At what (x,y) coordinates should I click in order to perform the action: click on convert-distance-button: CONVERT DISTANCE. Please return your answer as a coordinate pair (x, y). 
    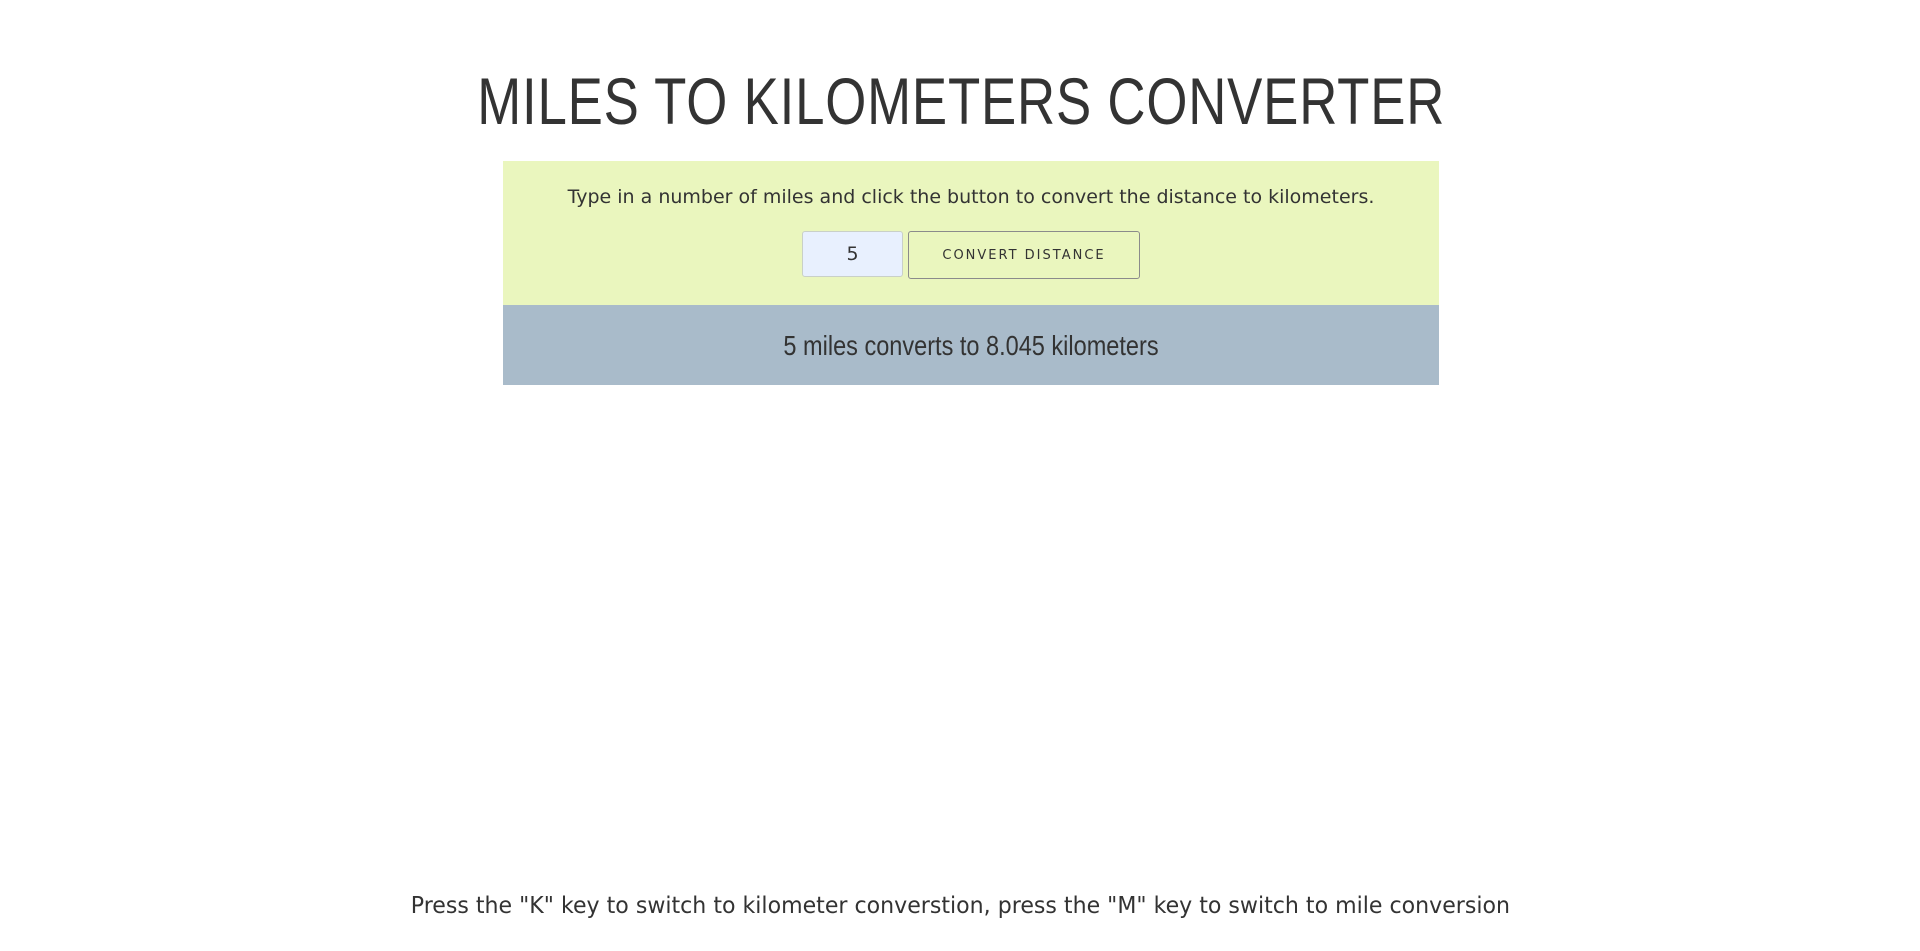
    Looking at the image, I should click on (1024, 255).